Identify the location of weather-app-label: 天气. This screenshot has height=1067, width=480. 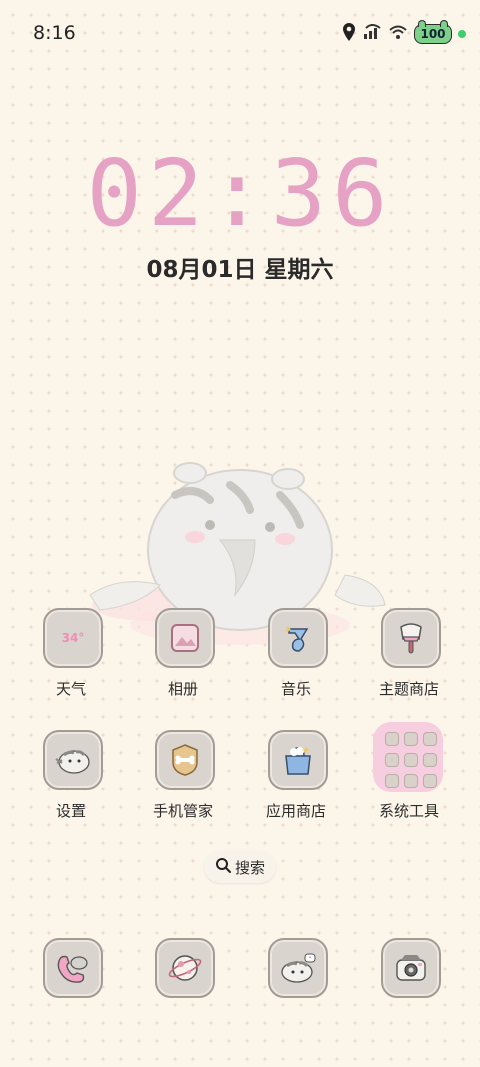
(71, 688).